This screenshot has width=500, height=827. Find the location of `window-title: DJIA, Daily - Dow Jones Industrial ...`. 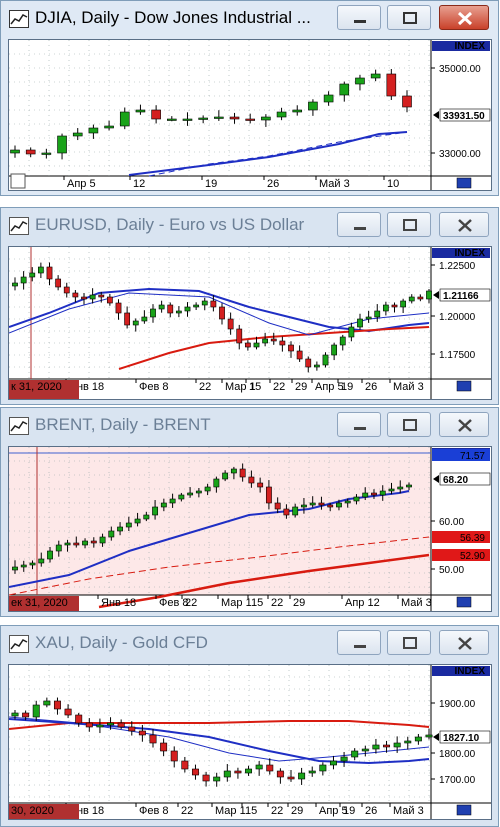

window-title: DJIA, Daily - Dow Jones Industrial ... is located at coordinates (173, 17).